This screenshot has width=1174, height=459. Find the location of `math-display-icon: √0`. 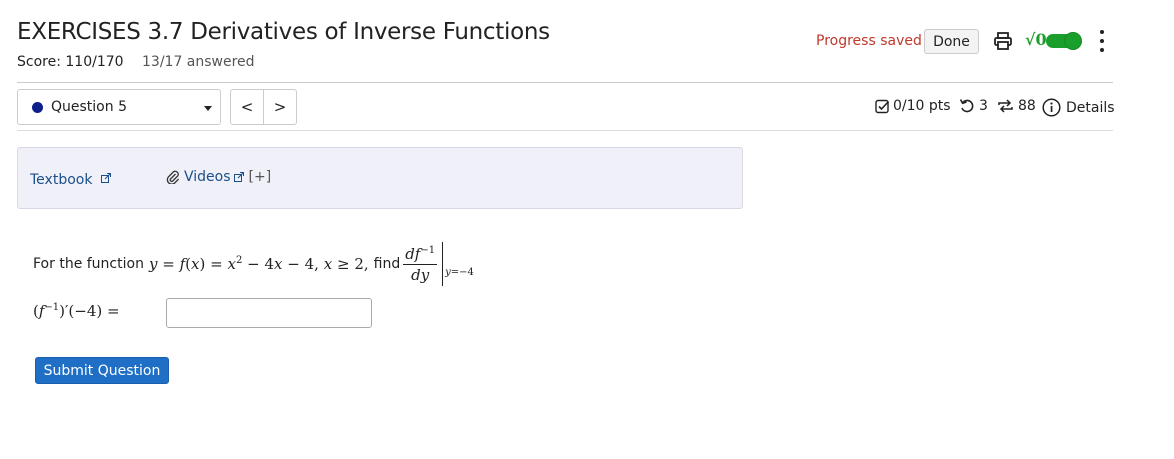

math-display-icon: √0 is located at coordinates (1036, 39).